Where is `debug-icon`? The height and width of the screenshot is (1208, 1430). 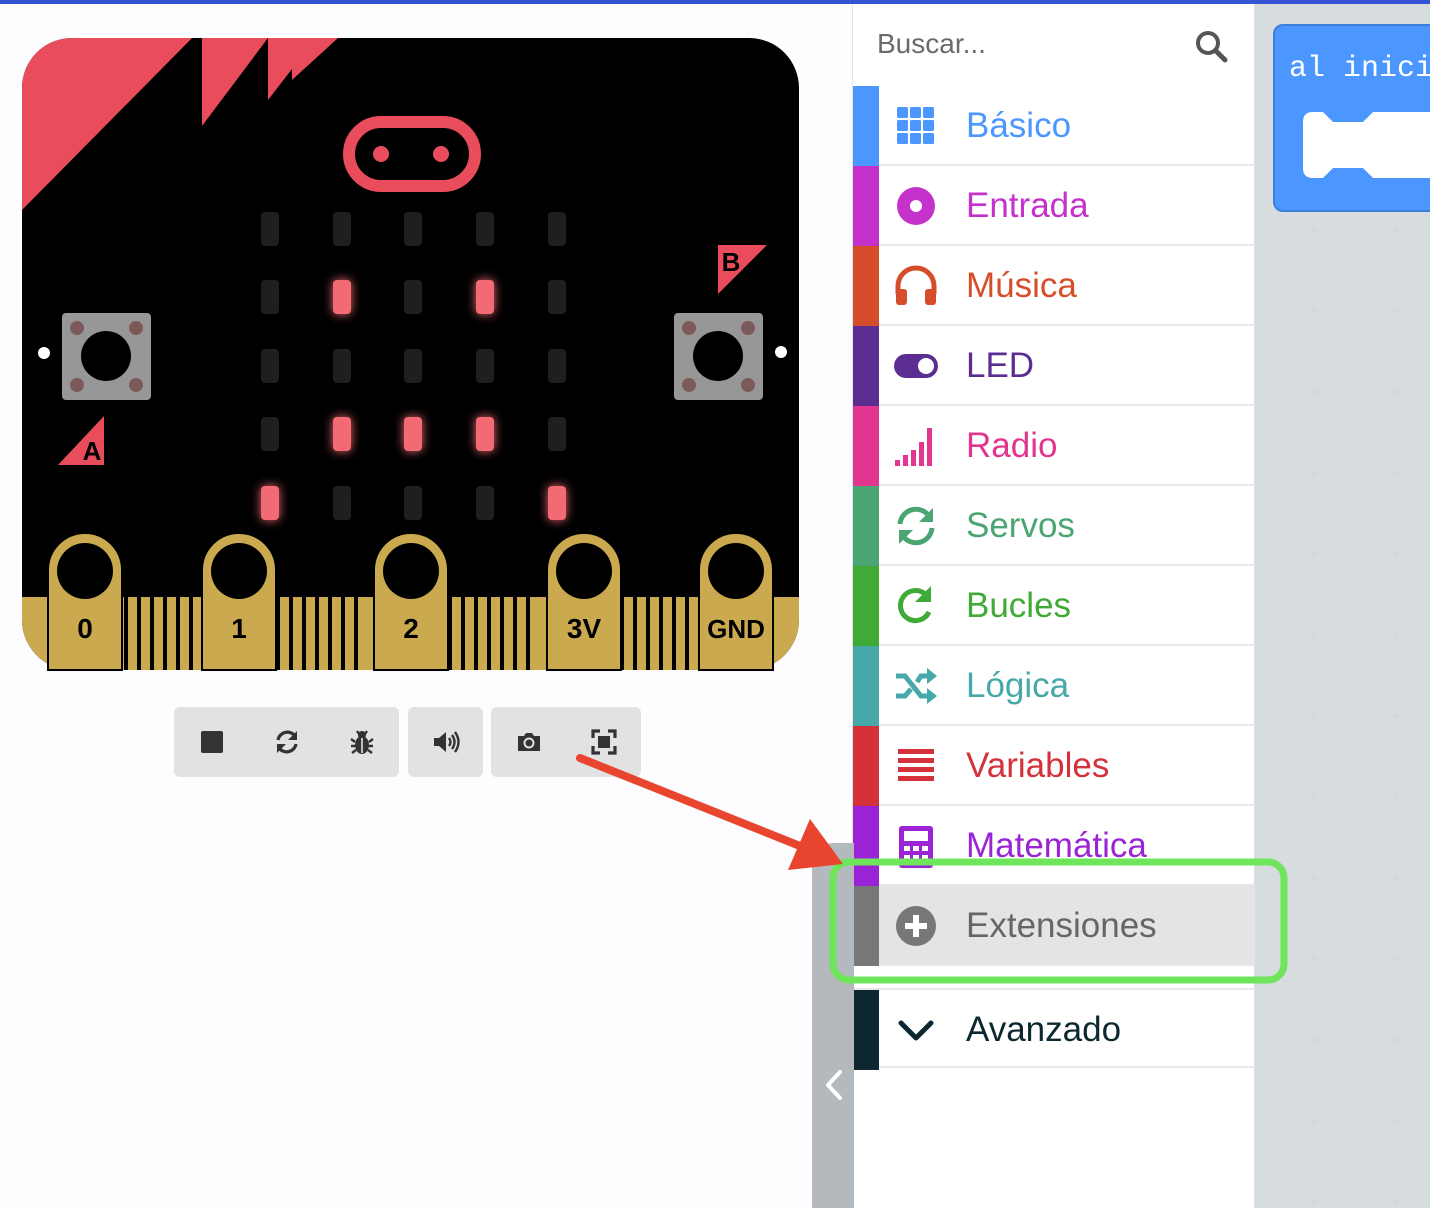 debug-icon is located at coordinates (361, 742).